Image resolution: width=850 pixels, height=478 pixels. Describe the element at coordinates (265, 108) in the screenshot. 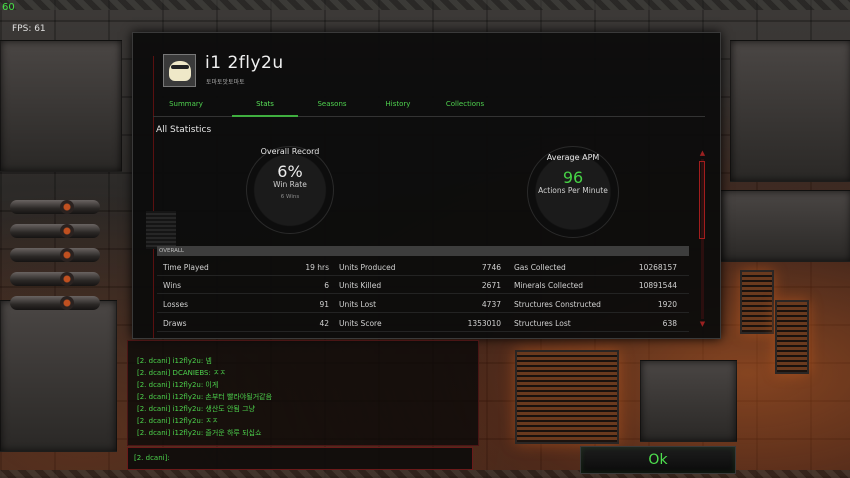

I see `tab-stats: Stats` at that location.